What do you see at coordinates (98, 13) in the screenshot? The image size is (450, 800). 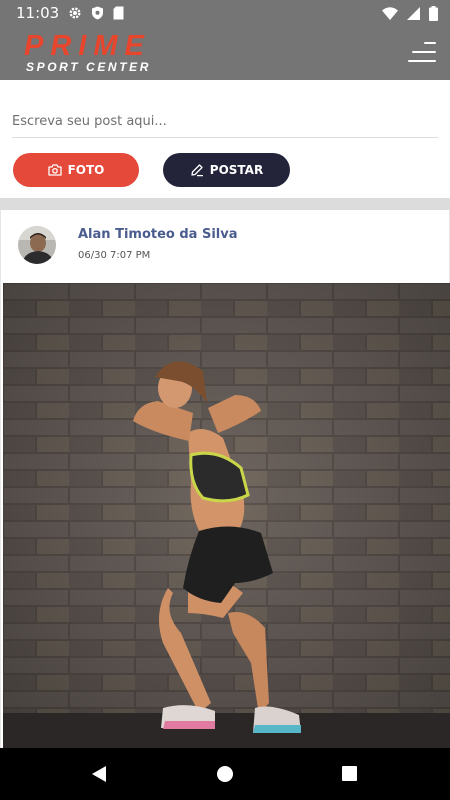 I see `shield-icon` at bounding box center [98, 13].